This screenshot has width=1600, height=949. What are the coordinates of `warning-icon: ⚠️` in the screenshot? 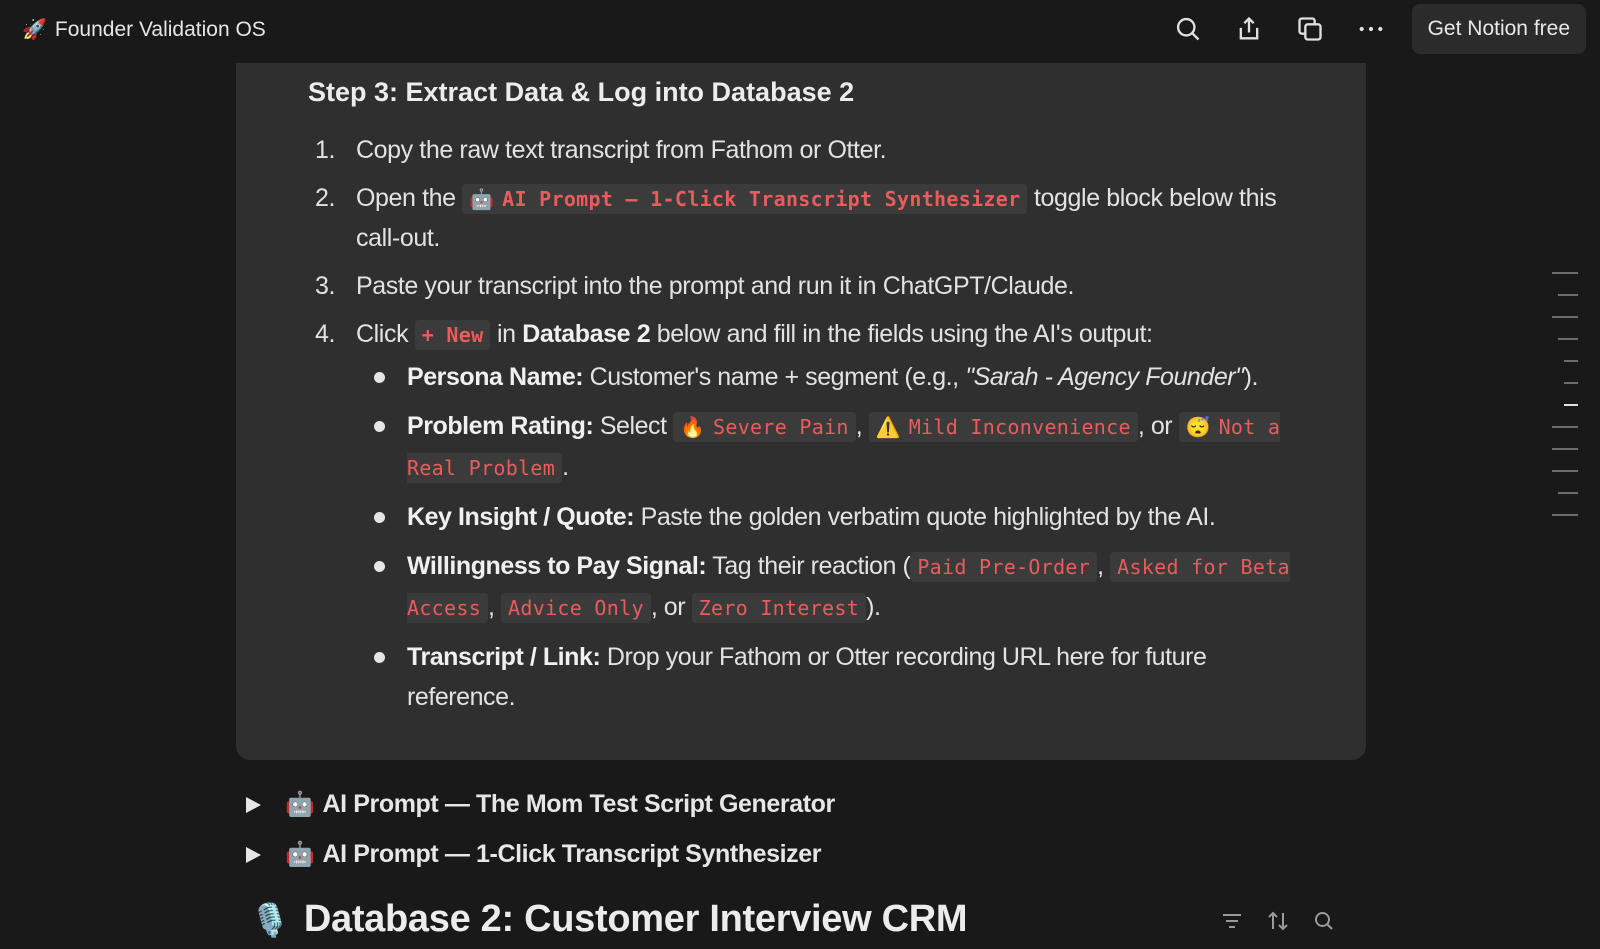 It's located at (888, 427).